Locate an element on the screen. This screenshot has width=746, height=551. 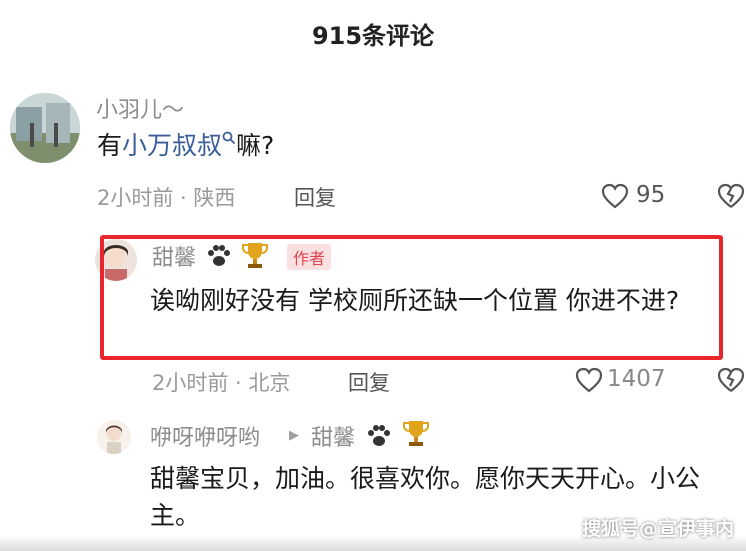
play-arrow-icon: ▶ is located at coordinates (294, 435).